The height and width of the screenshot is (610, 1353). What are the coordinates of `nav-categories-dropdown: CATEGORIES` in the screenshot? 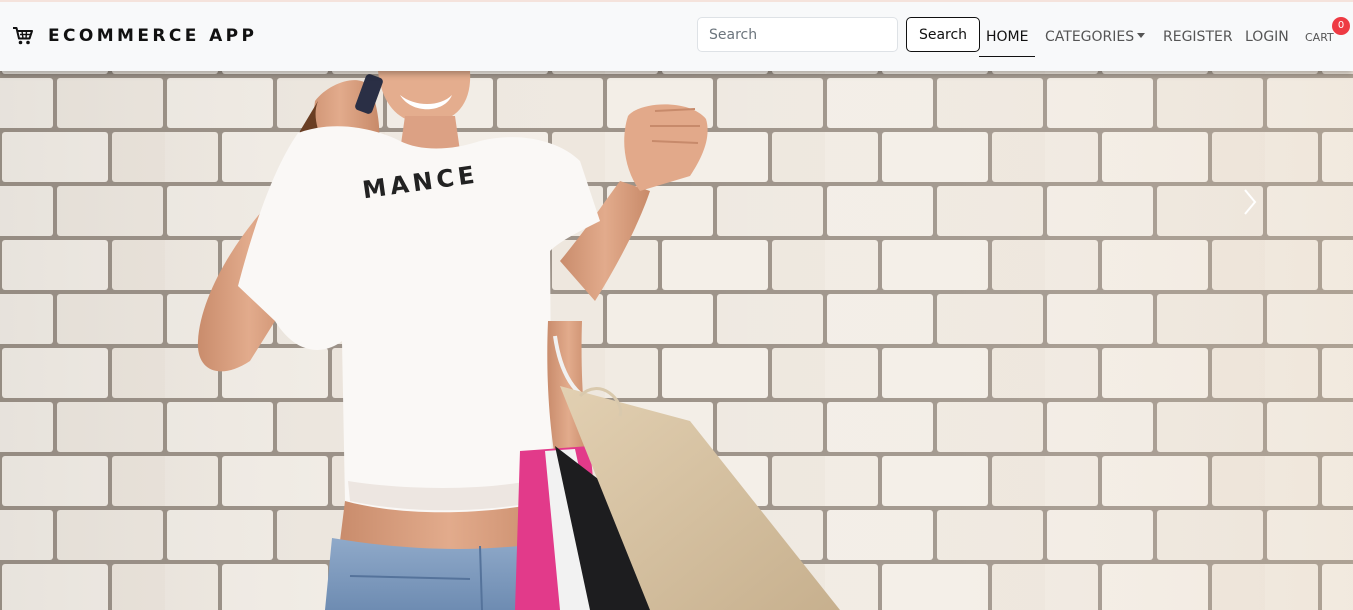 It's located at (1095, 40).